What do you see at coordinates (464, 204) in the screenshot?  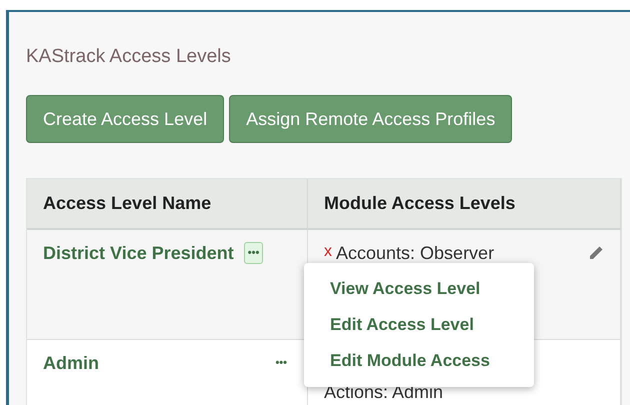 I see `column-header: Module Access Levels` at bounding box center [464, 204].